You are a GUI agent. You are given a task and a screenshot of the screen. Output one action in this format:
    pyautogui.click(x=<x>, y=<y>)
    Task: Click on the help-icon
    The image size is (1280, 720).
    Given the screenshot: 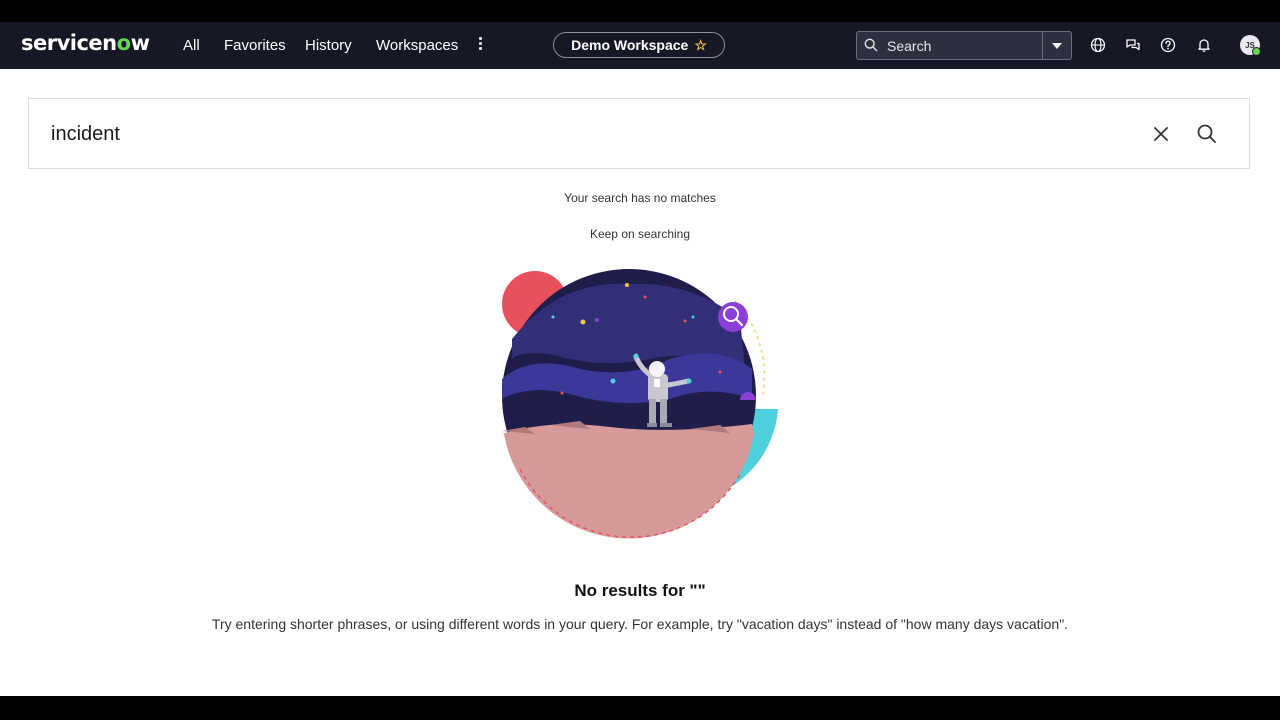 What is the action you would take?
    pyautogui.click(x=1168, y=45)
    